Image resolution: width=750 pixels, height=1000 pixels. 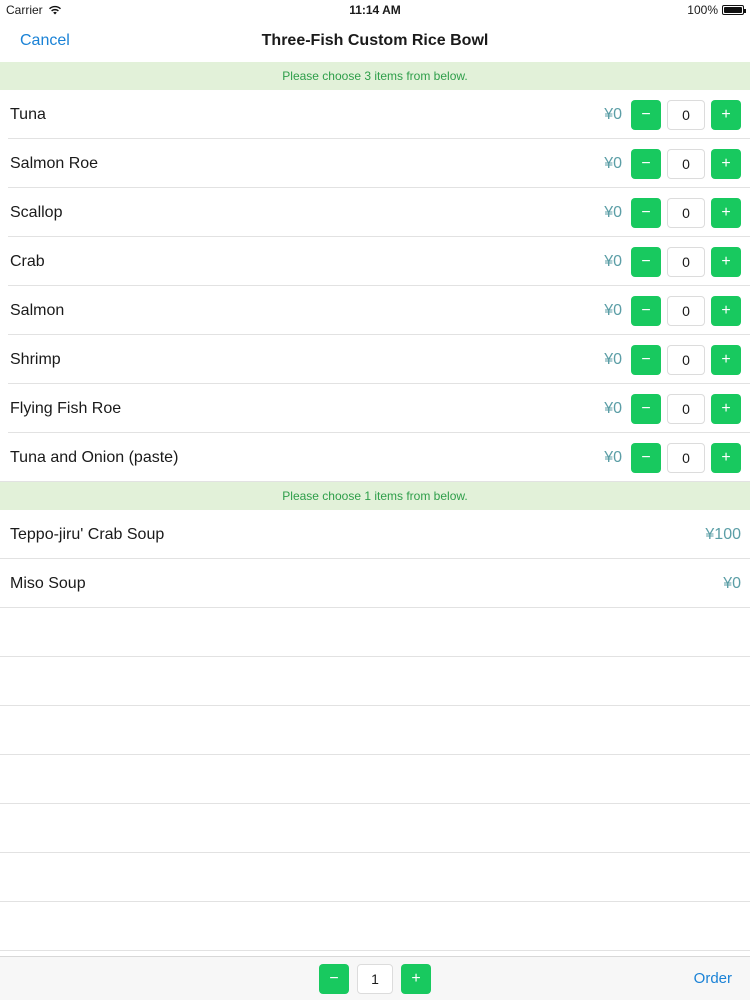 What do you see at coordinates (54, 163) in the screenshot?
I see `item-name: Salmon Roe` at bounding box center [54, 163].